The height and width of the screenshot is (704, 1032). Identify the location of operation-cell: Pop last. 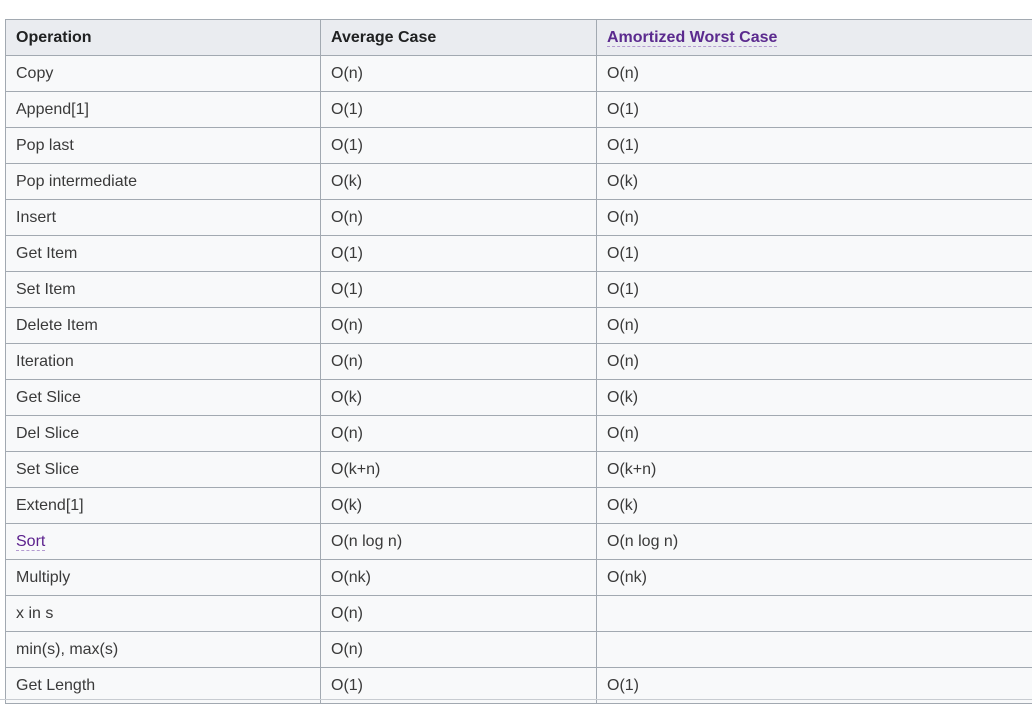
(163, 146).